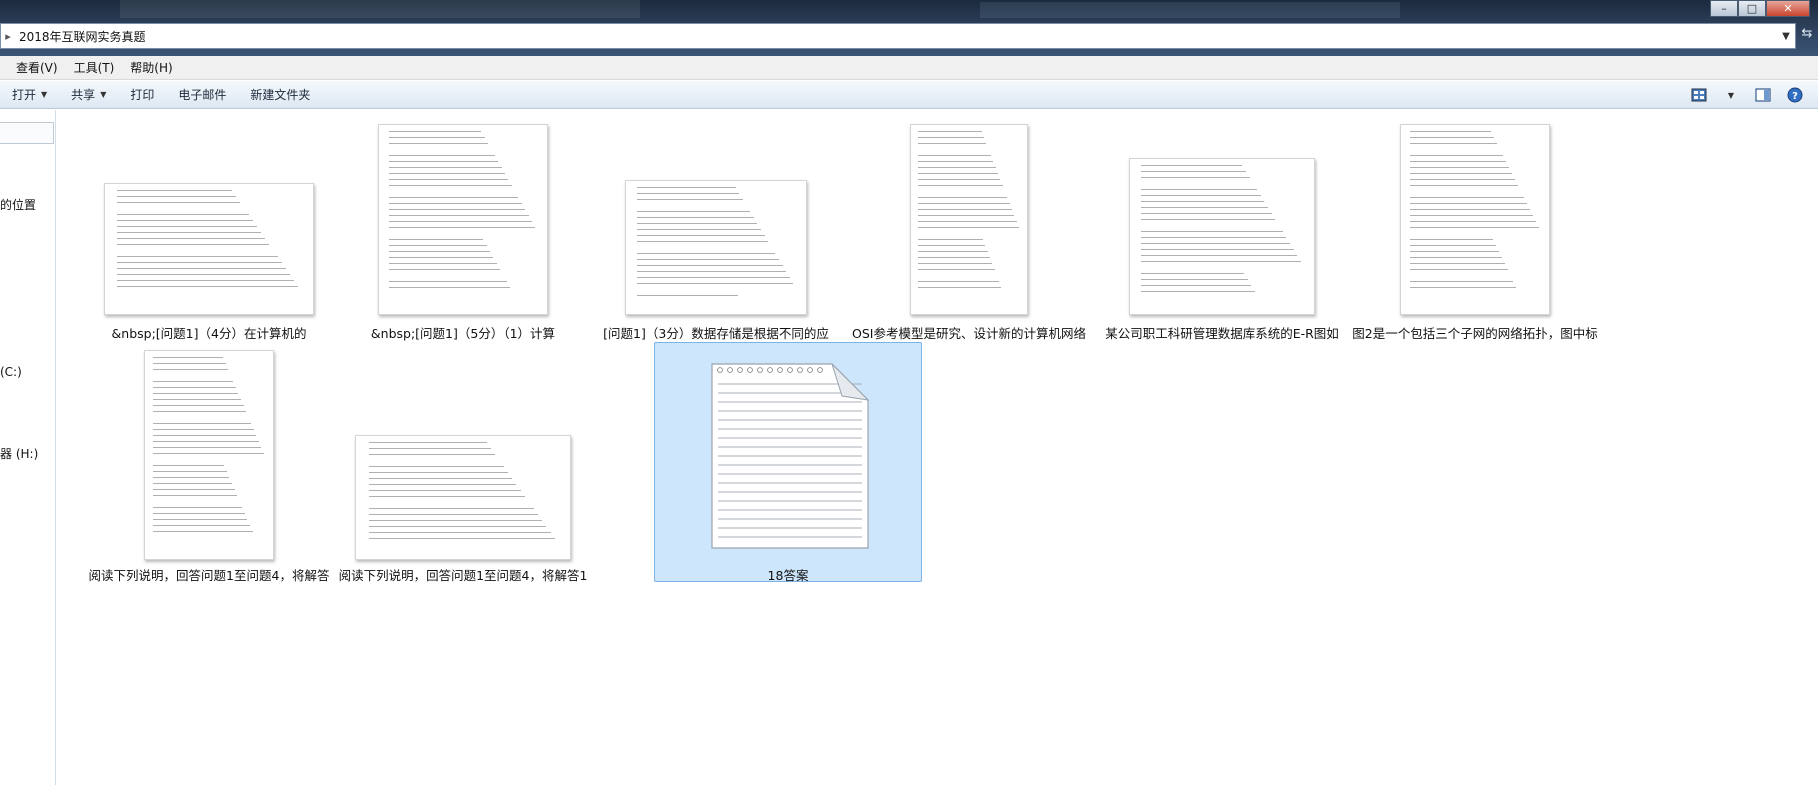  I want to click on share-button: 共享 ▼, so click(88, 94).